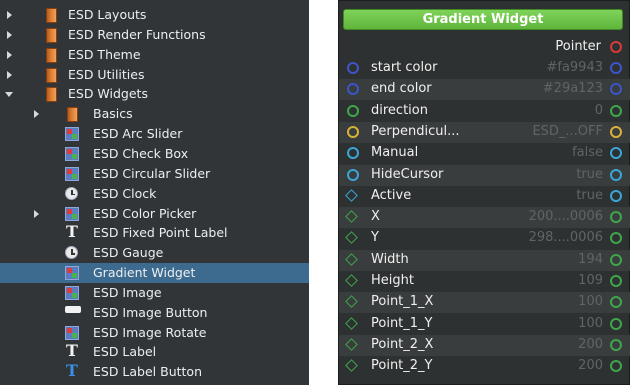 This screenshot has height=385, width=630. Describe the element at coordinates (127, 292) in the screenshot. I see `tree-item-label: ESD Image` at that location.